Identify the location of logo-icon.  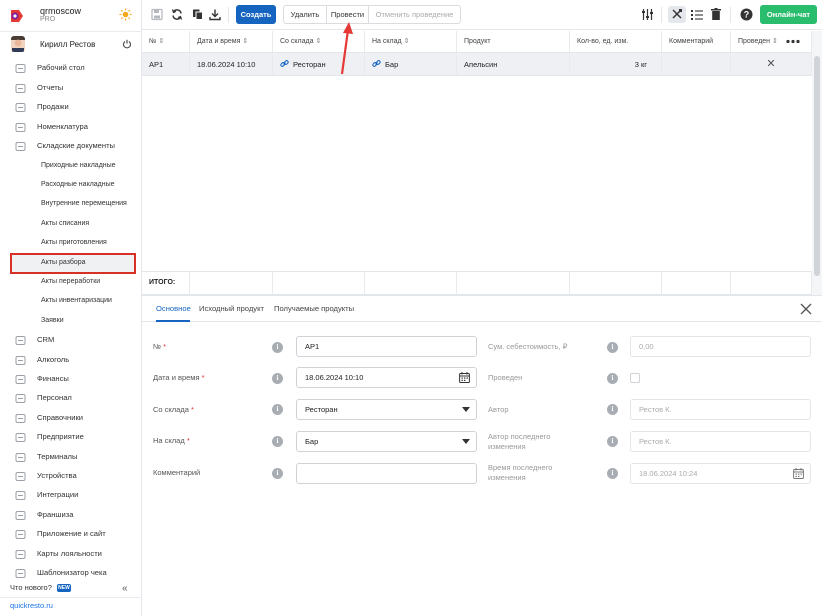
(17, 16).